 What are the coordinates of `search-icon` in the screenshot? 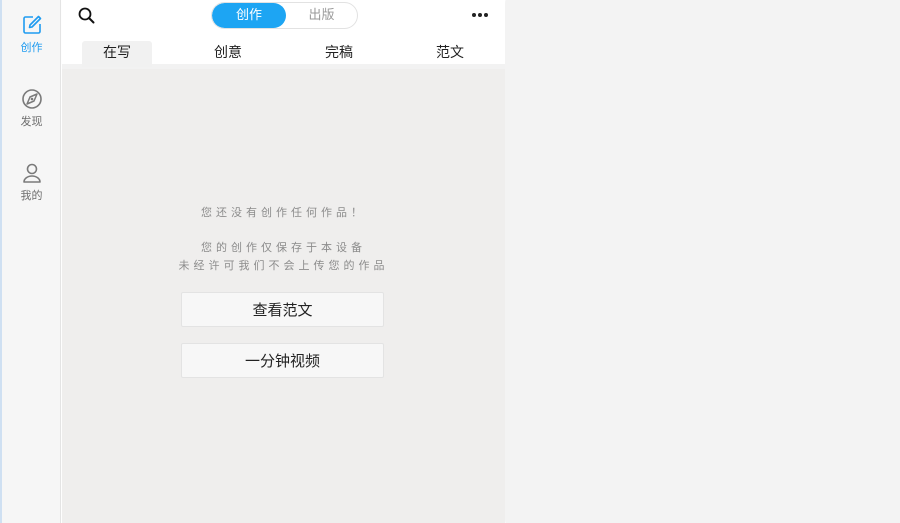 It's located at (86, 15).